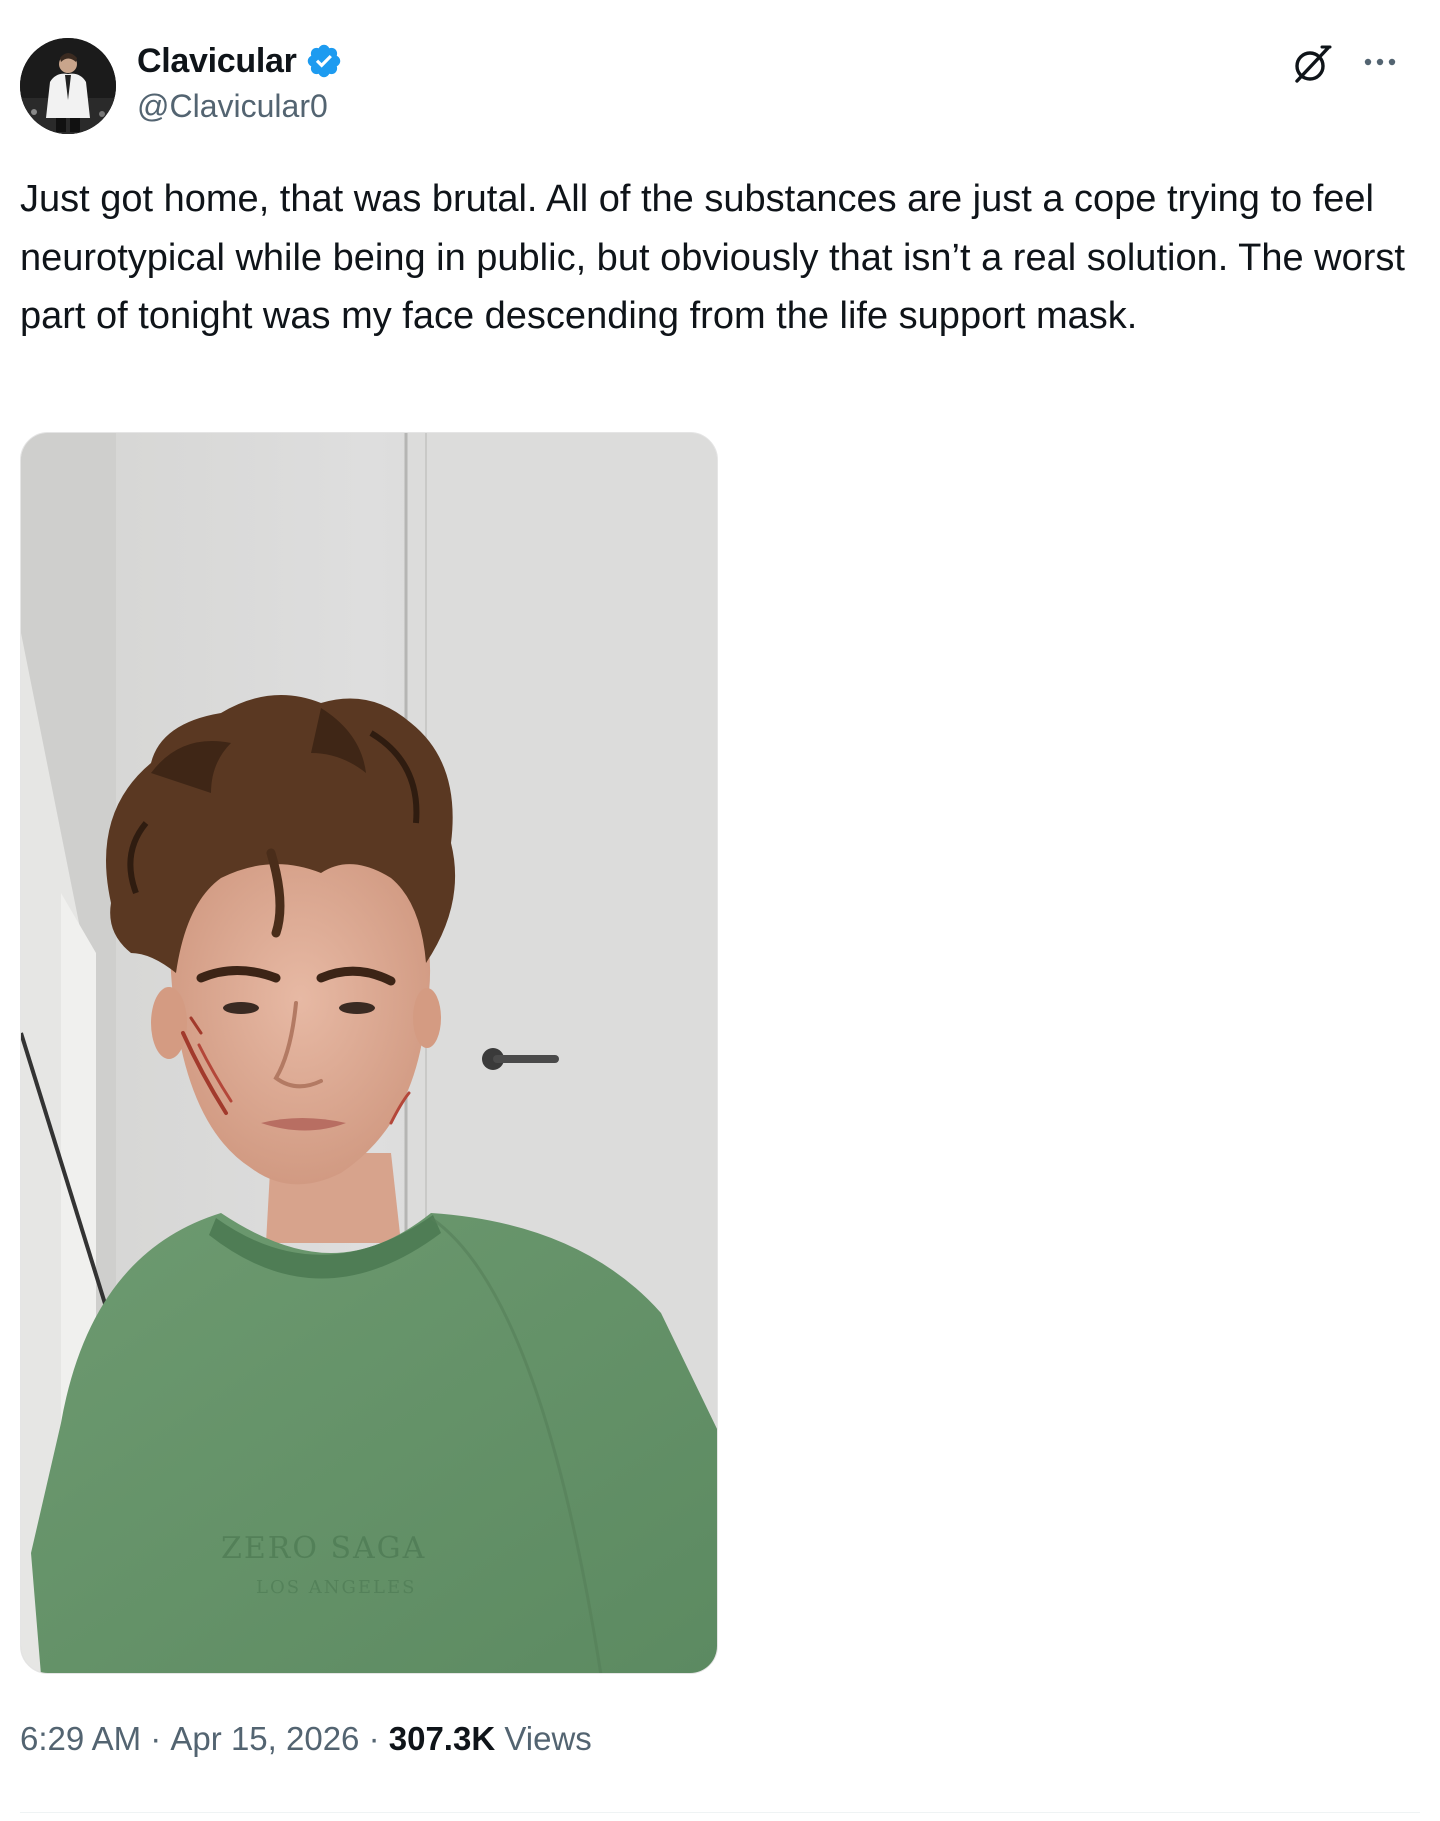  What do you see at coordinates (336, 1587) in the screenshot?
I see `svg-text: LOS ANGELES` at bounding box center [336, 1587].